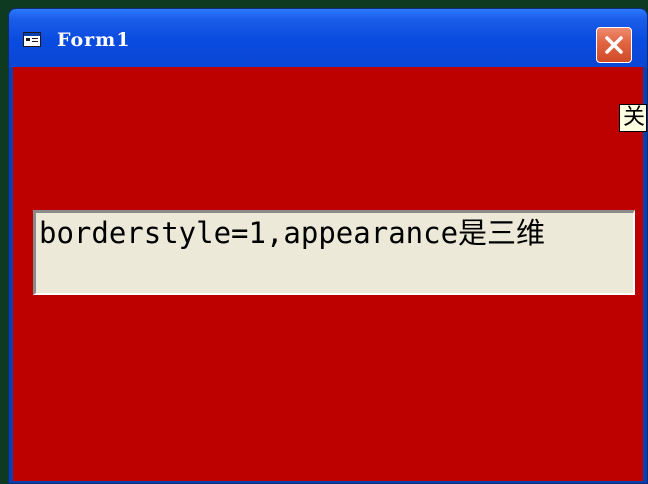 The width and height of the screenshot is (648, 484). What do you see at coordinates (633, 118) in the screenshot?
I see `partial-label: 关` at bounding box center [633, 118].